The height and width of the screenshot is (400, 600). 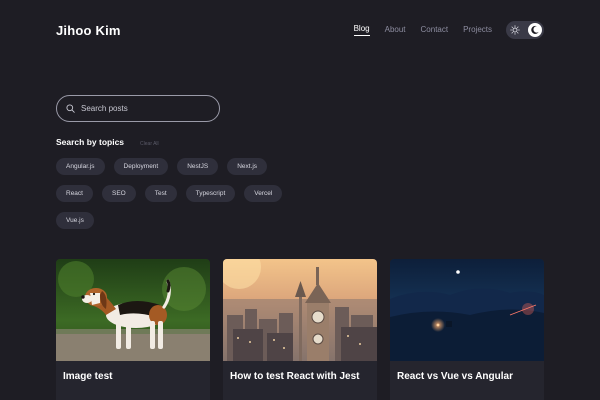 I want to click on clear-all-button: Clear All, so click(x=149, y=144).